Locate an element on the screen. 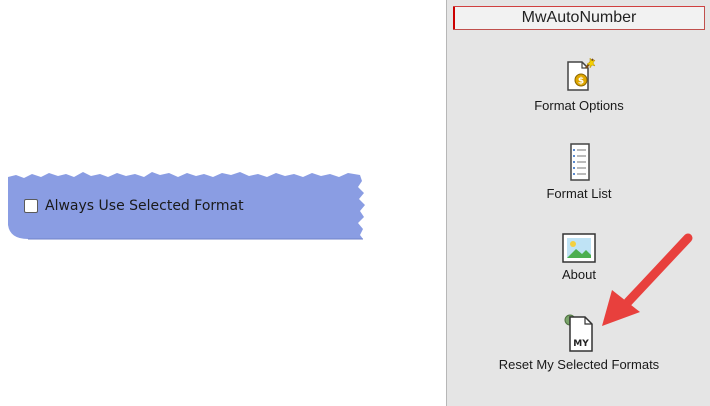 The height and width of the screenshot is (406, 710). format-options-button: $ Format Options is located at coordinates (578, 84).